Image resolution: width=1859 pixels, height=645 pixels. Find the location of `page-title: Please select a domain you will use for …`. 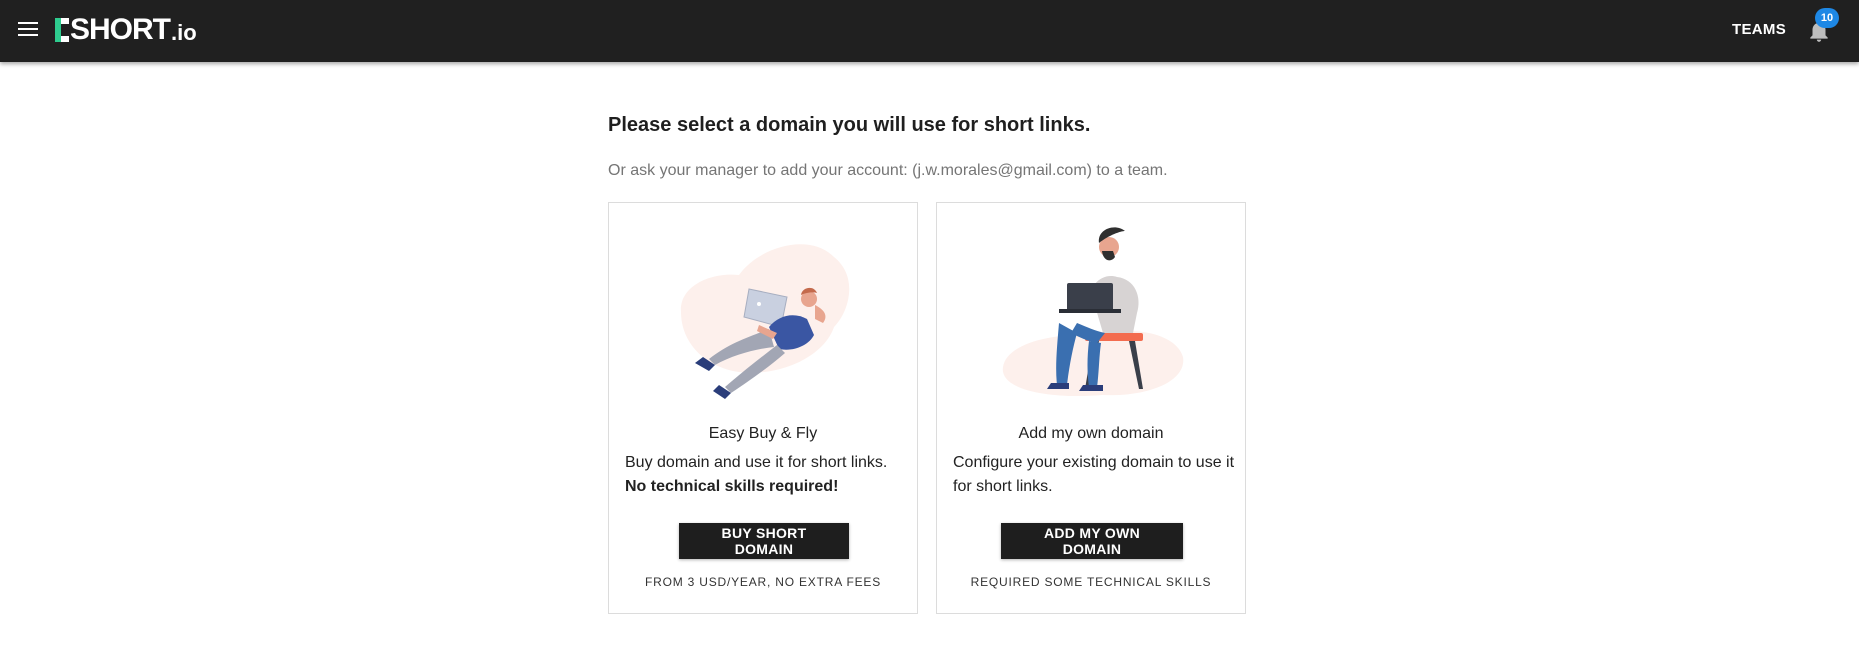

page-title: Please select a domain you will use for … is located at coordinates (849, 125).